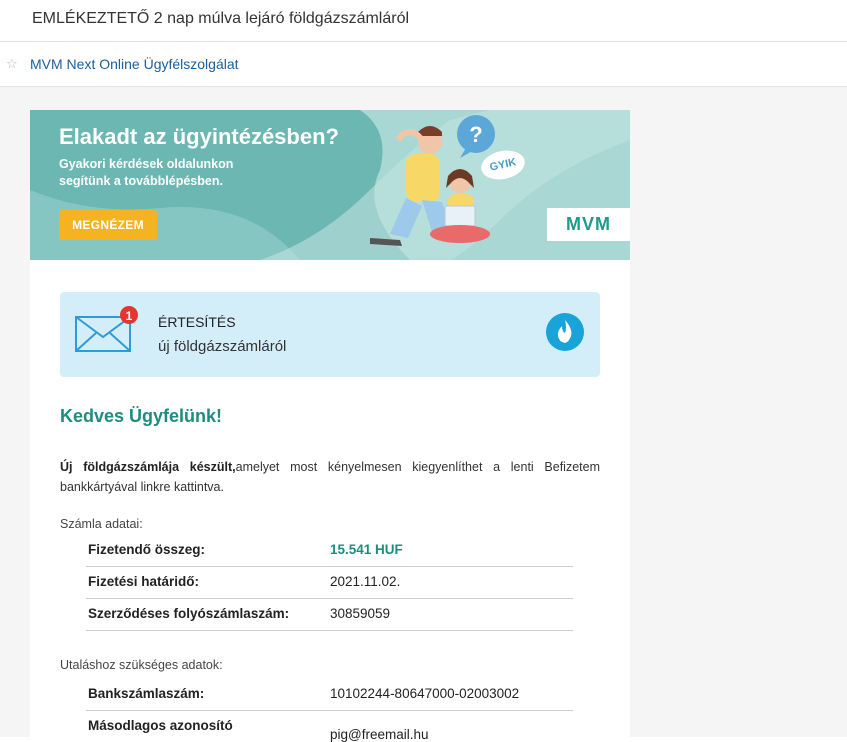 This screenshot has width=847, height=742. I want to click on notification-title: ÉRTESÍTÉS, so click(197, 322).